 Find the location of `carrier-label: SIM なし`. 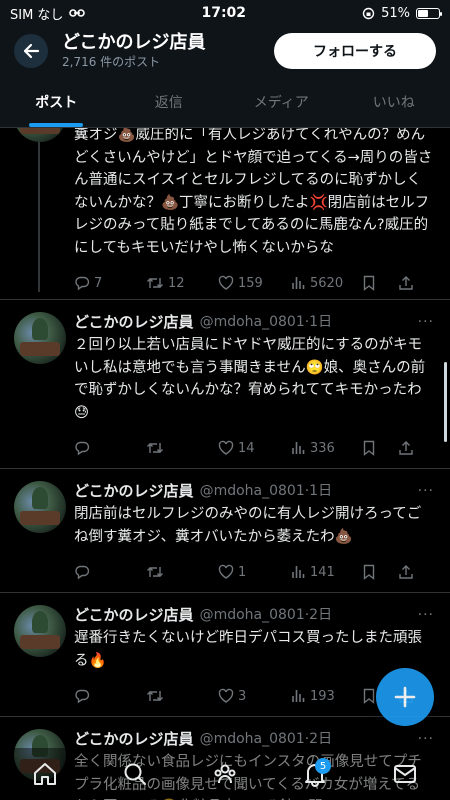

carrier-label: SIM なし is located at coordinates (37, 15).